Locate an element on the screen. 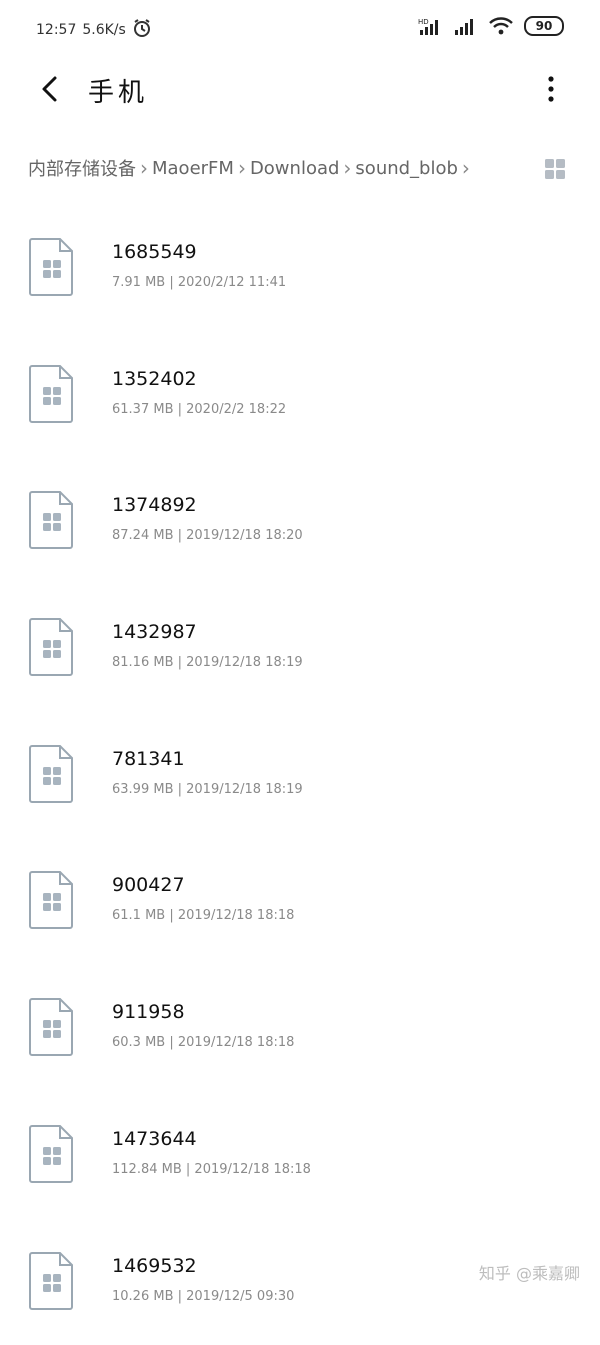 The image size is (600, 1345). grid-view-icon is located at coordinates (555, 169).